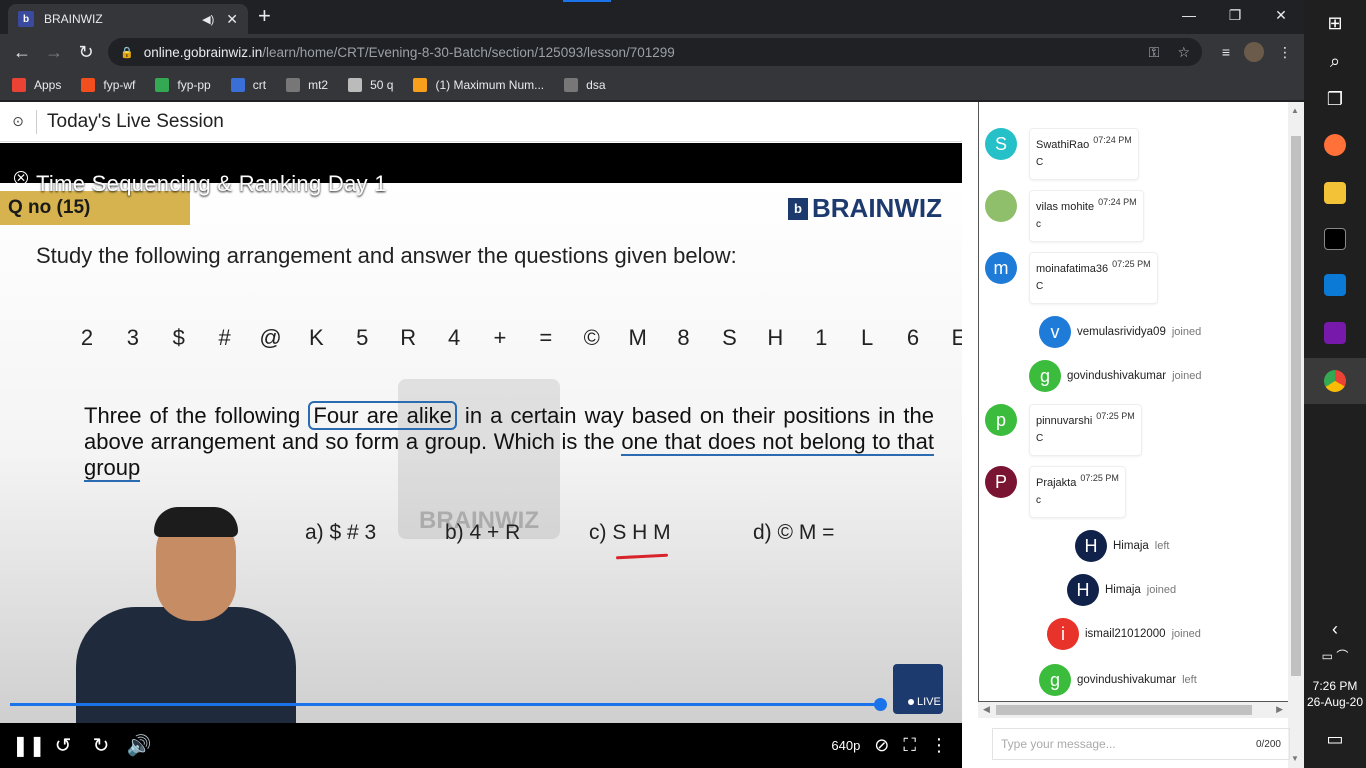 This screenshot has height=768, width=1366. Describe the element at coordinates (585, 536) in the screenshot. I see `answer-options: a) $ # 3 b) 4 + R c) S H M d) © M =` at that location.